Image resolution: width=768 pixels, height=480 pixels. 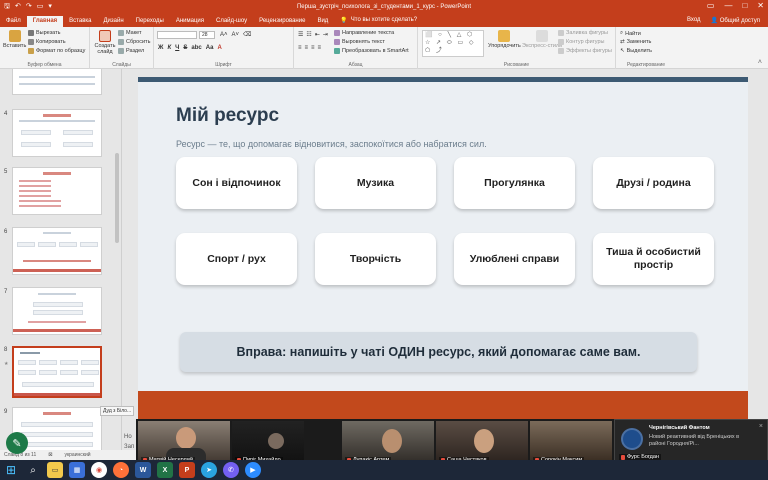 I want to click on participant-video: Матвій Несерлий, so click(x=184, y=442).